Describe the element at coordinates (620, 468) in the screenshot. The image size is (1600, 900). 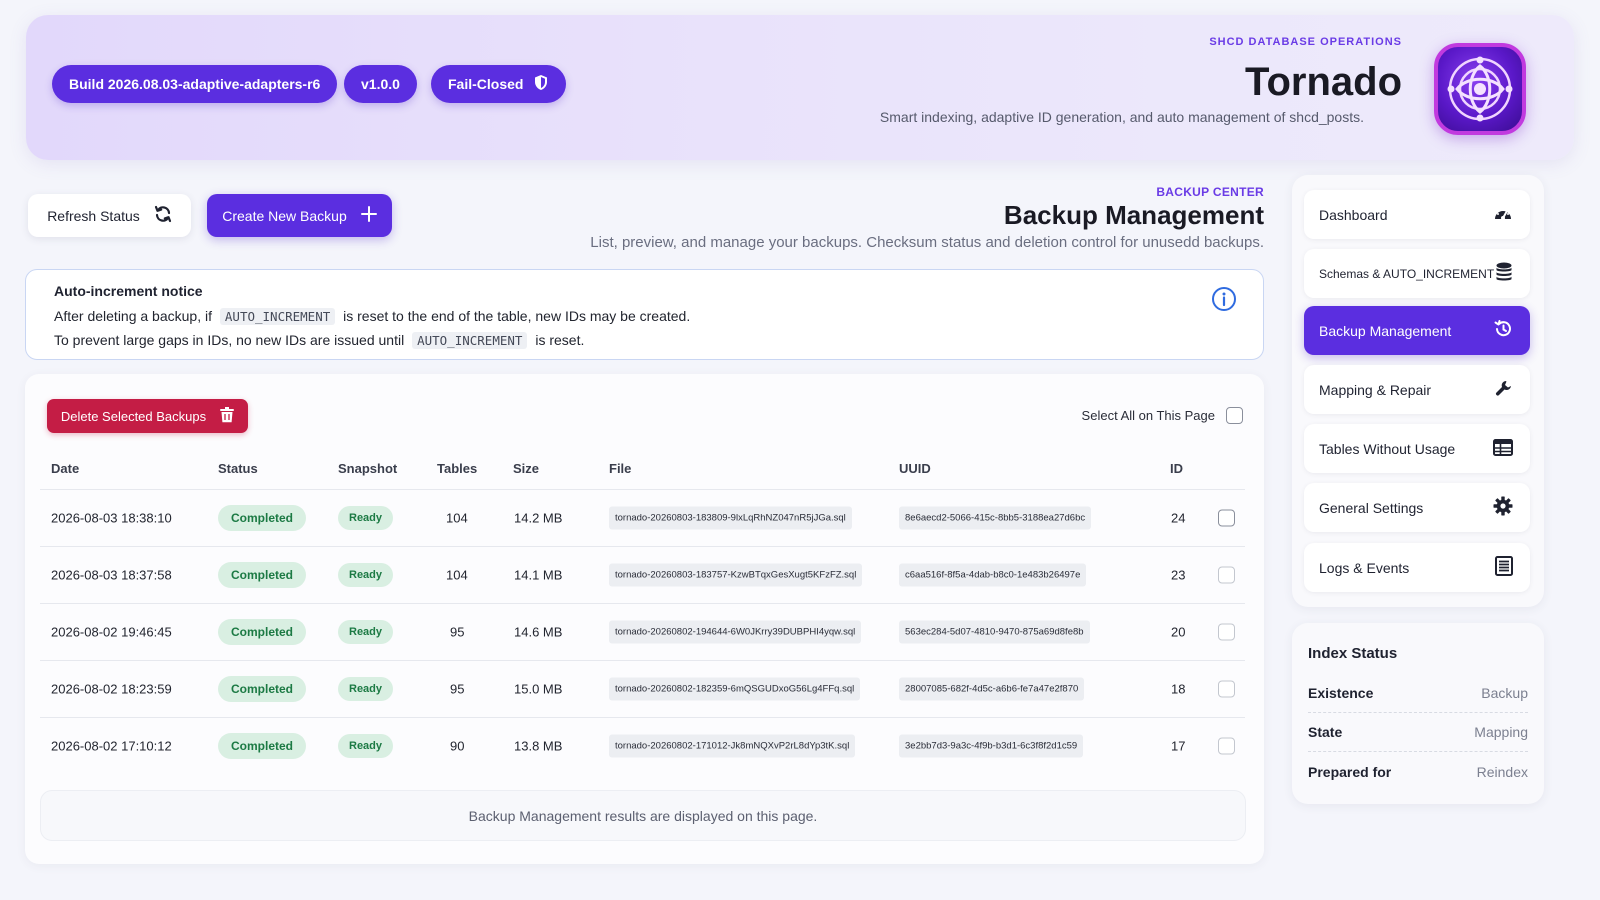
I see `column-header-file: File` at that location.